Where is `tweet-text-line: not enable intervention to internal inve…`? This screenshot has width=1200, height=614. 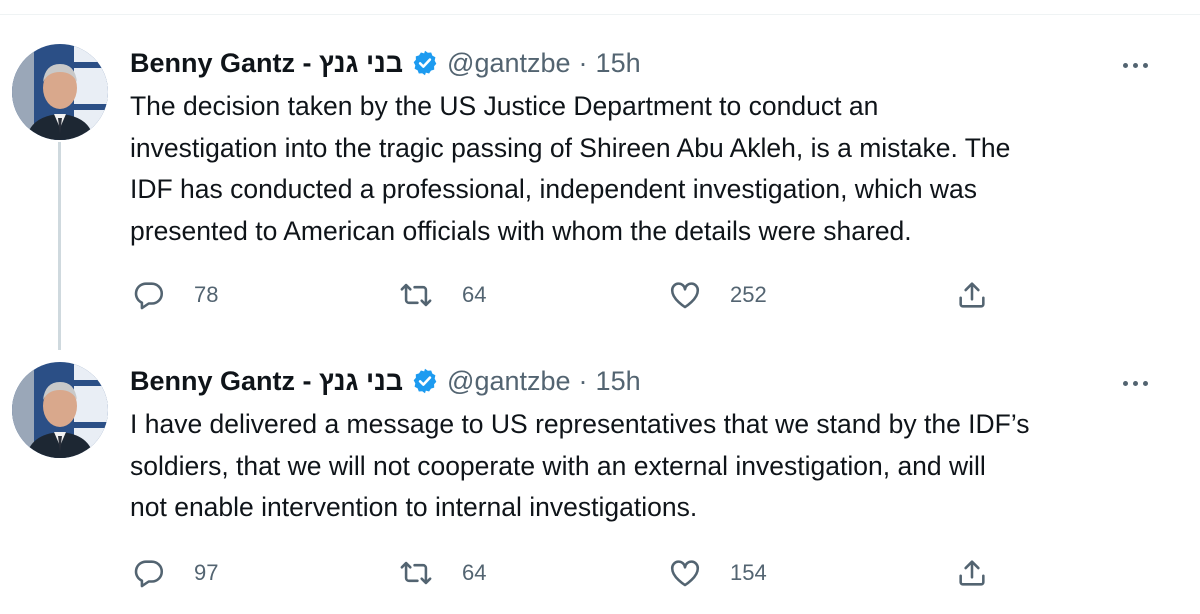 tweet-text-line: not enable intervention to internal inve… is located at coordinates (414, 507).